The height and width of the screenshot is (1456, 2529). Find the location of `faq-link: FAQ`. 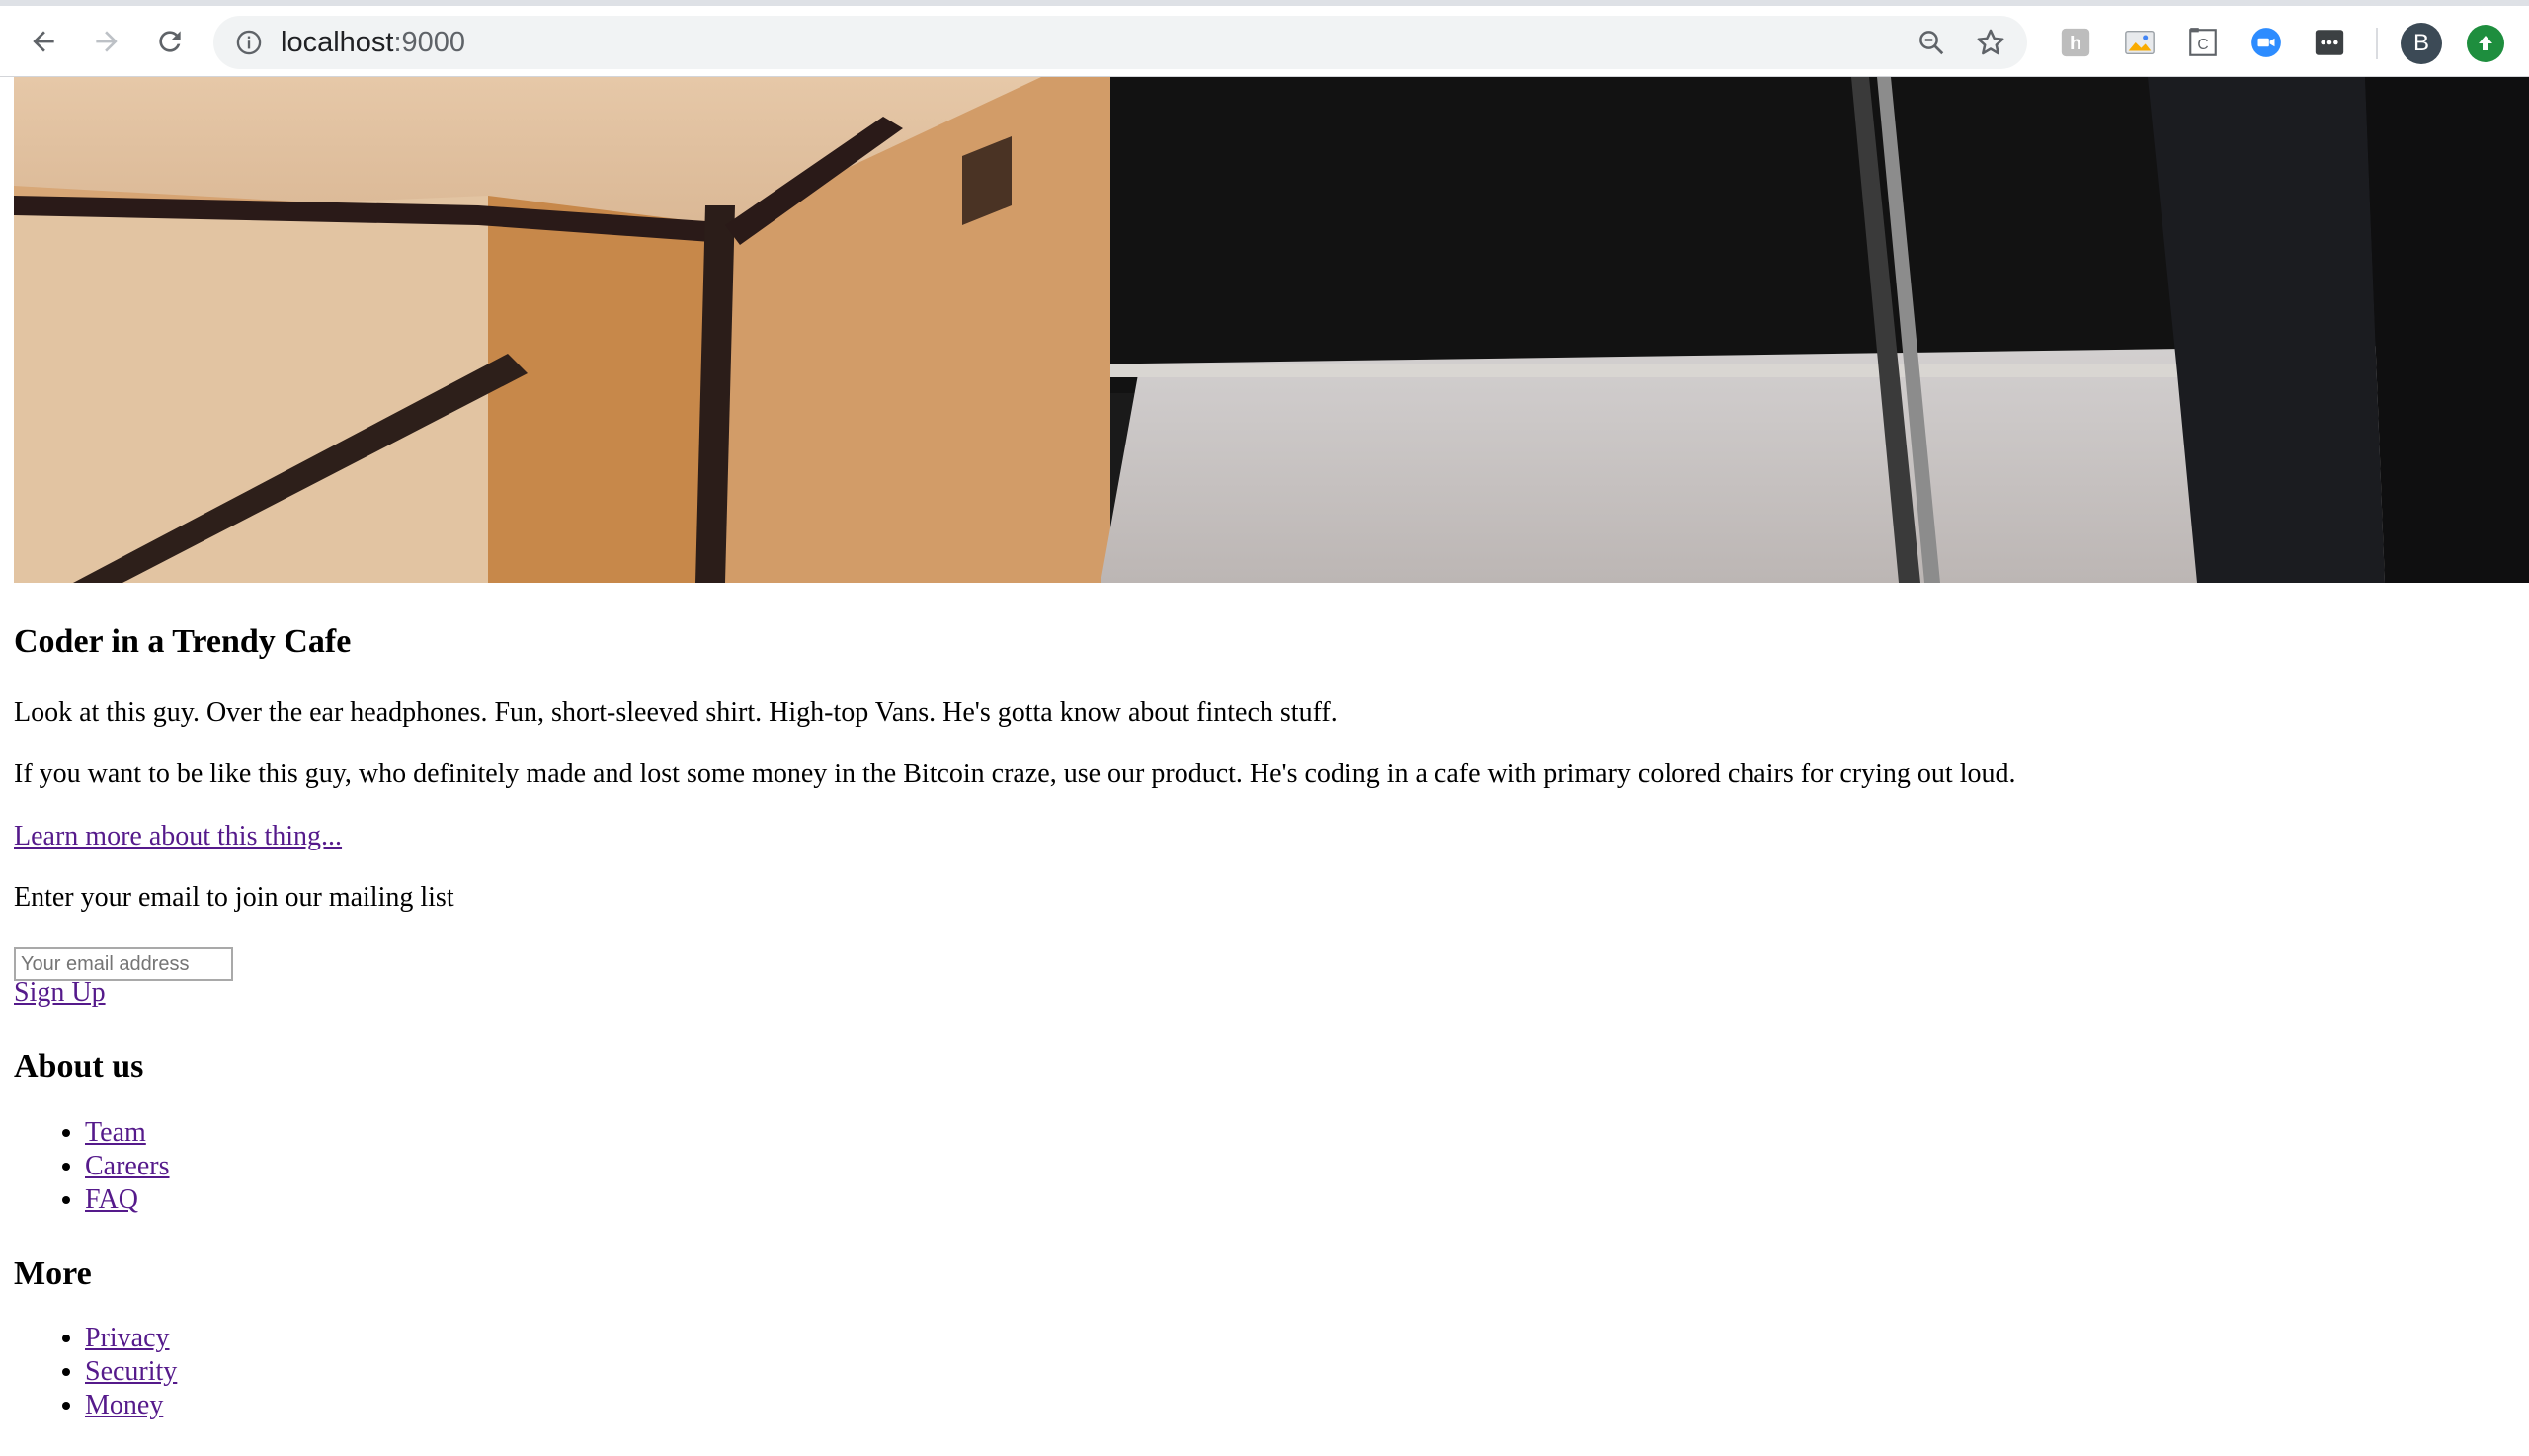

faq-link: FAQ is located at coordinates (111, 1199).